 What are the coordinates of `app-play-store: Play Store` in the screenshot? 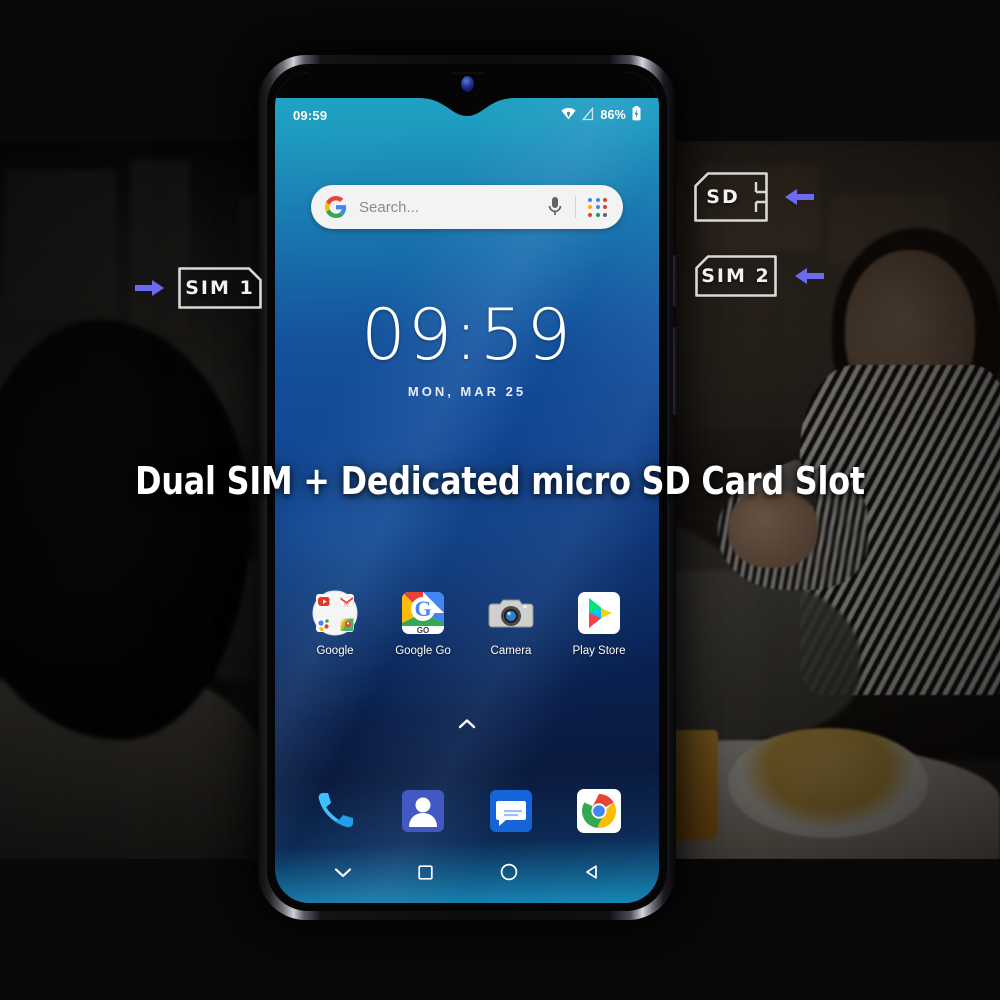 It's located at (599, 623).